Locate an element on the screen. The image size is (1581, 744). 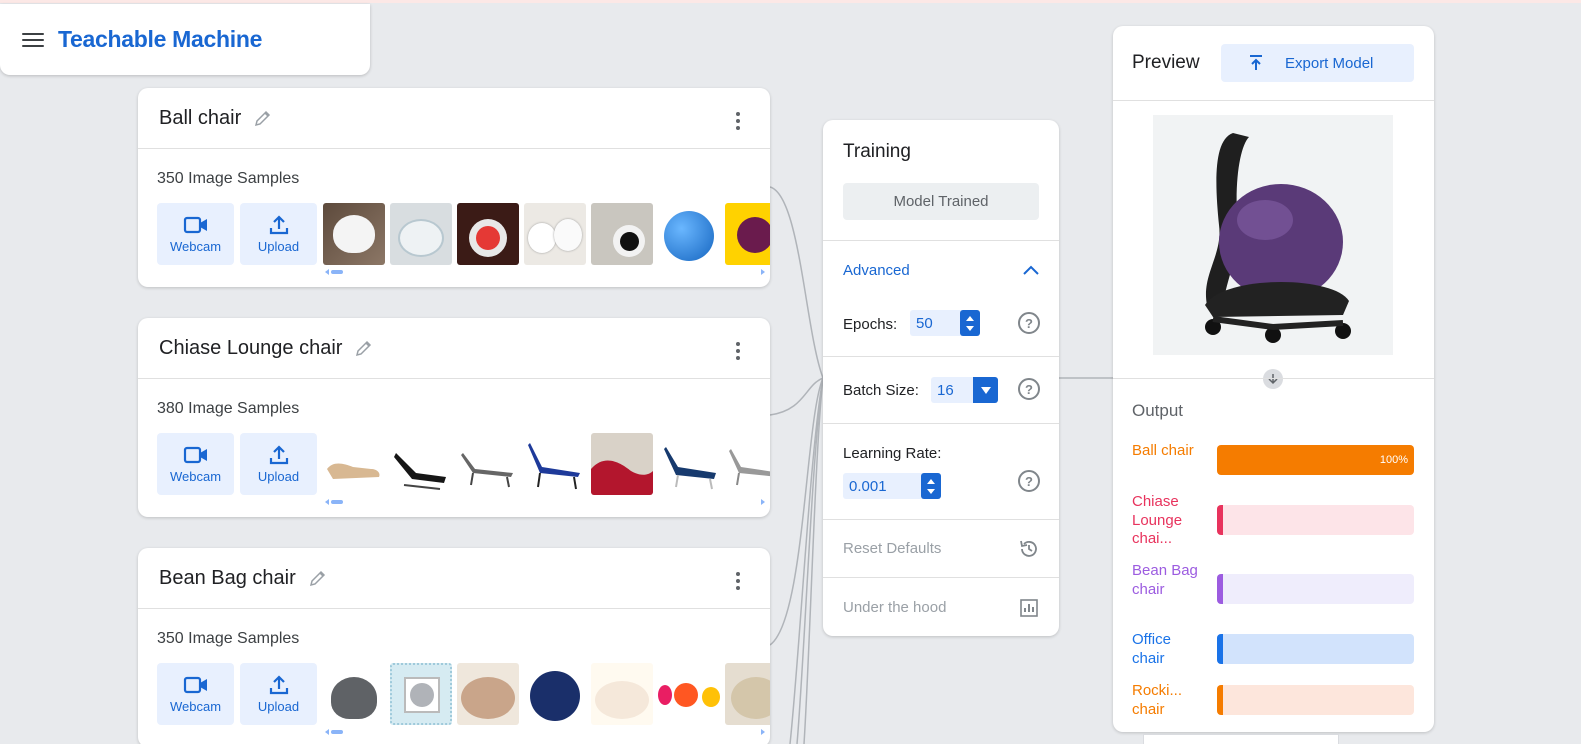
under-the-hood-button: Under the hood is located at coordinates (894, 607).